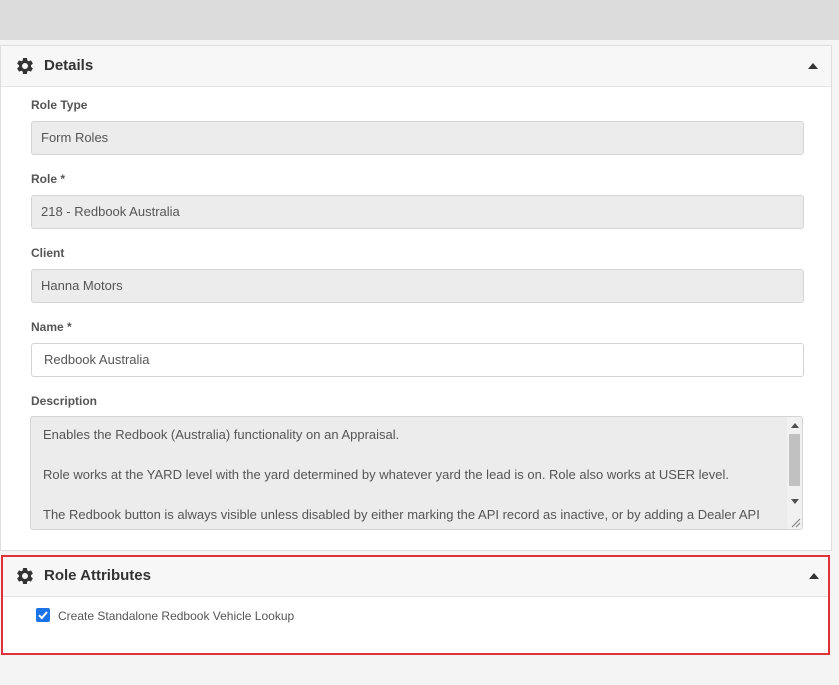 Image resolution: width=839 pixels, height=685 pixels. Describe the element at coordinates (417, 138) in the screenshot. I see `role-type-field: Form Roles` at that location.